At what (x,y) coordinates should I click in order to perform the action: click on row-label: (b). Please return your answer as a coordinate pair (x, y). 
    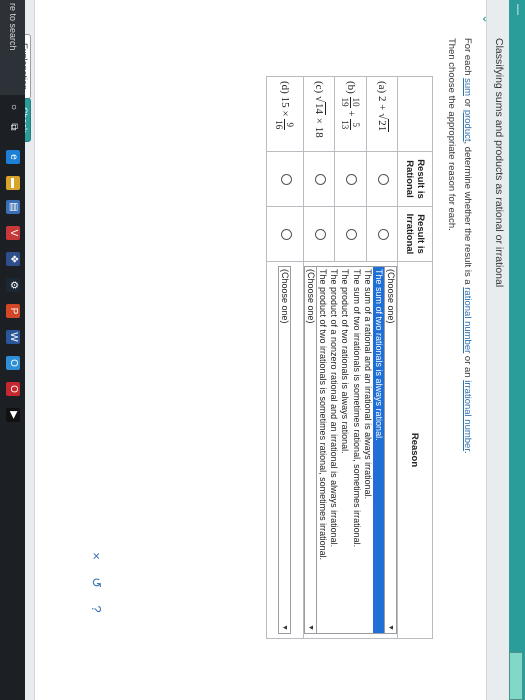
    Looking at the image, I should click on (350, 87).